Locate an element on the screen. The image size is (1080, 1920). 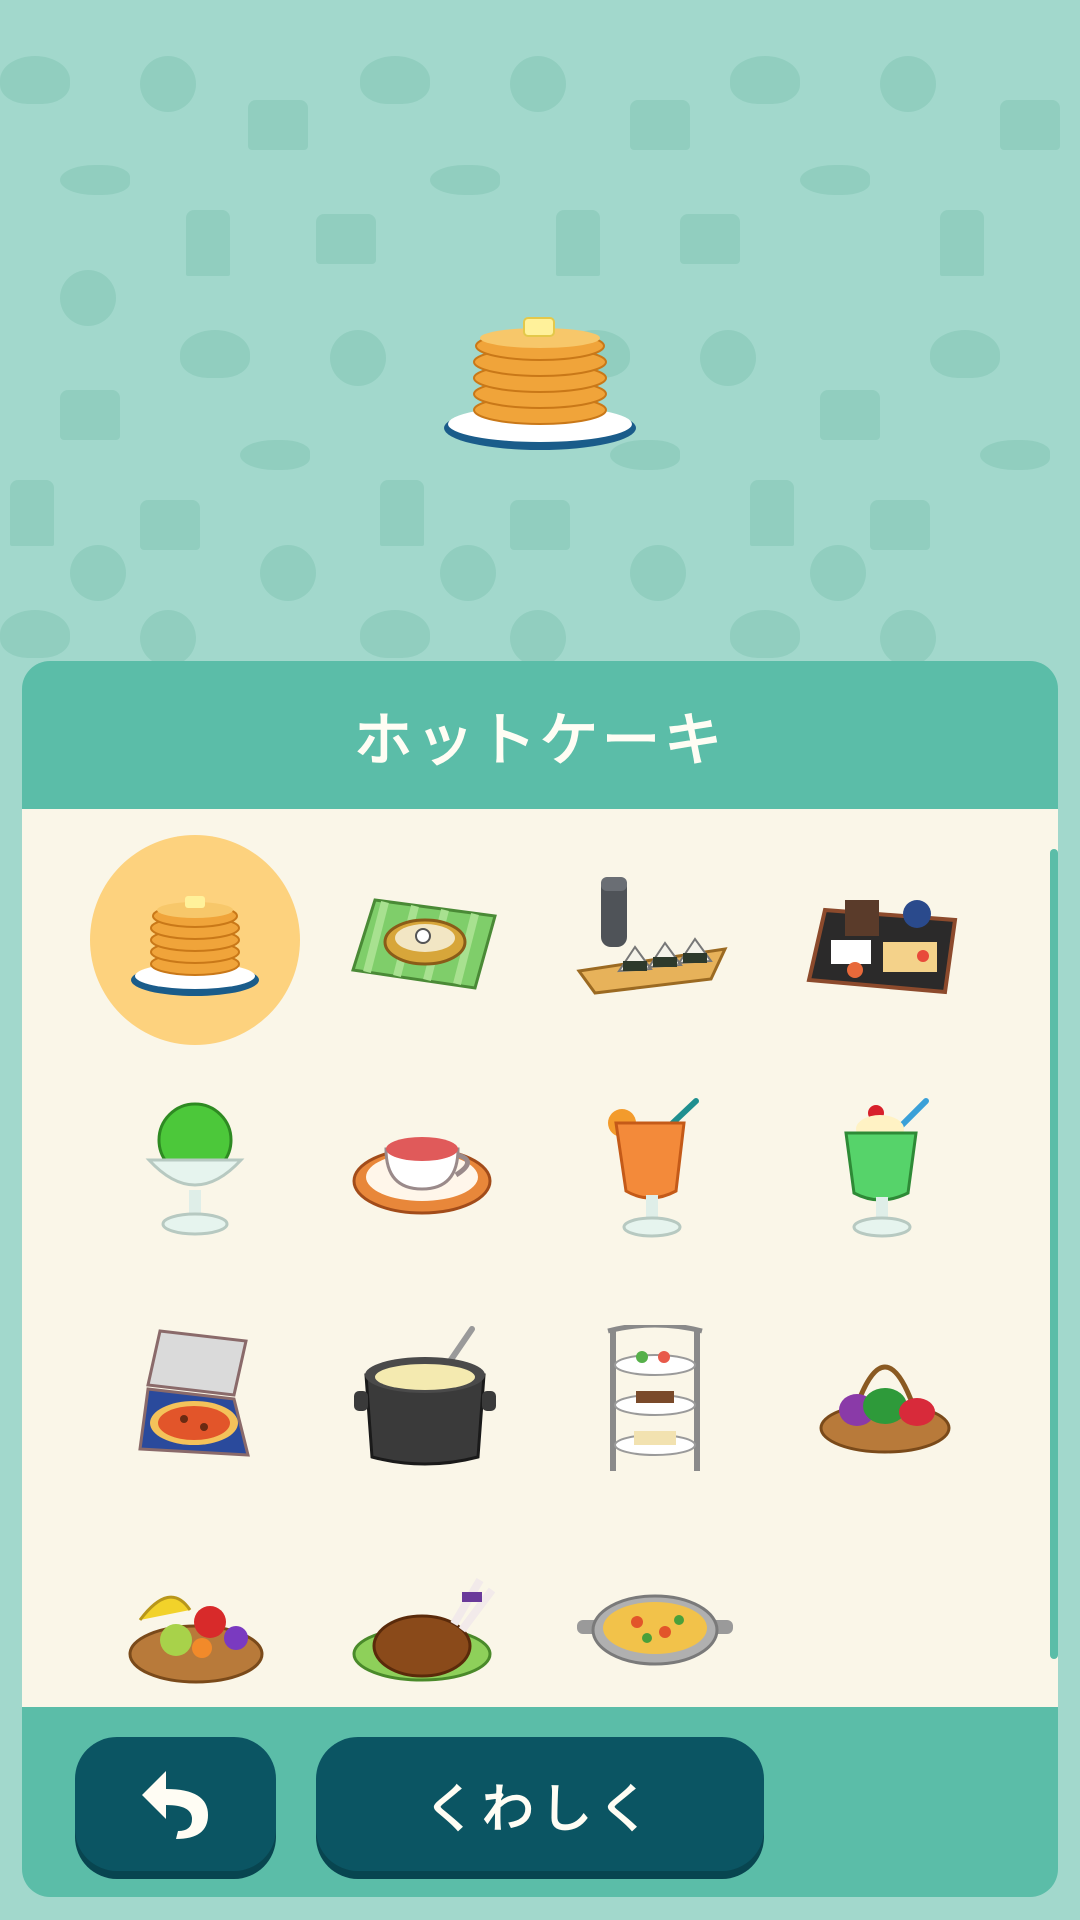
grid-item-fruit-basket is located at coordinates (195, 1630).